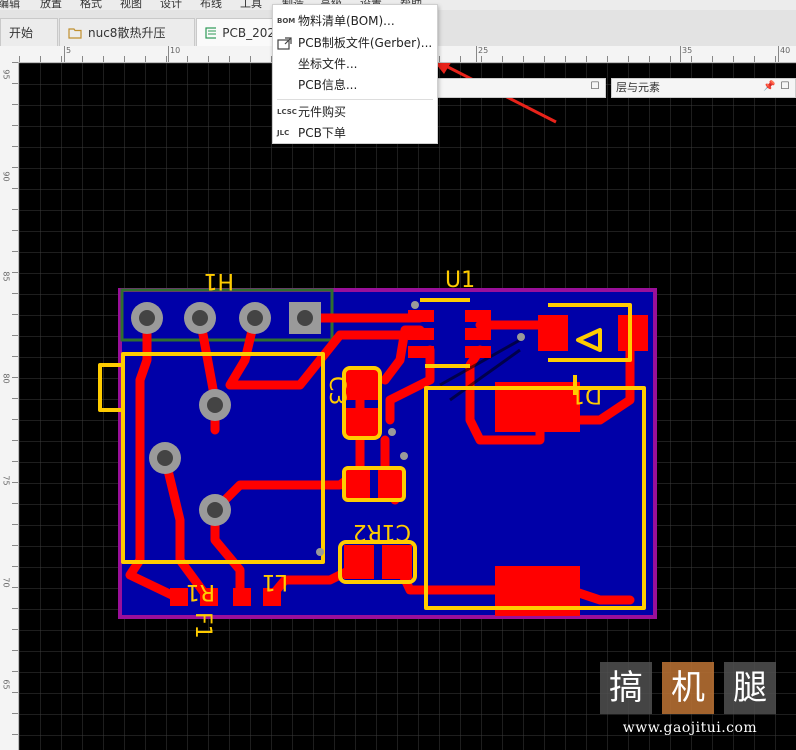 This screenshot has width=796, height=750. Describe the element at coordinates (703, 88) in the screenshot. I see `layers-panel-header: 层与元素 📌 ☐` at that location.